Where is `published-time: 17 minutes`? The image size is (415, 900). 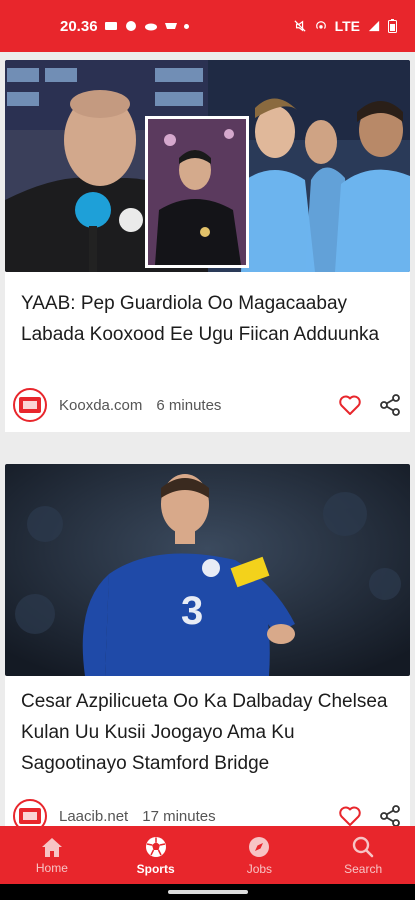 published-time: 17 minutes is located at coordinates (179, 816).